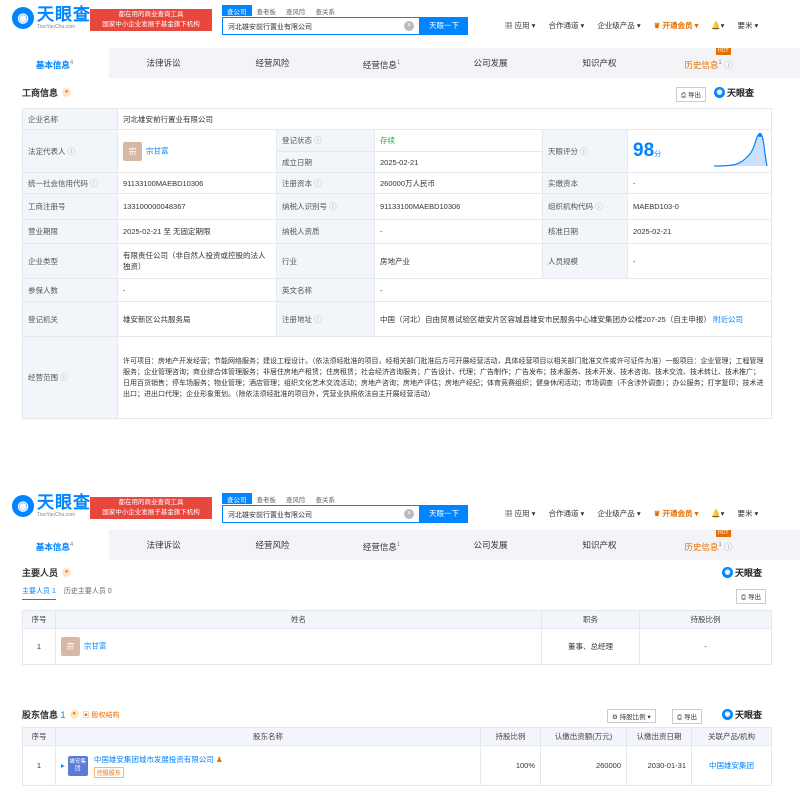 The image size is (800, 809). What do you see at coordinates (705, 646) in the screenshot?
I see `person-share: -` at bounding box center [705, 646].